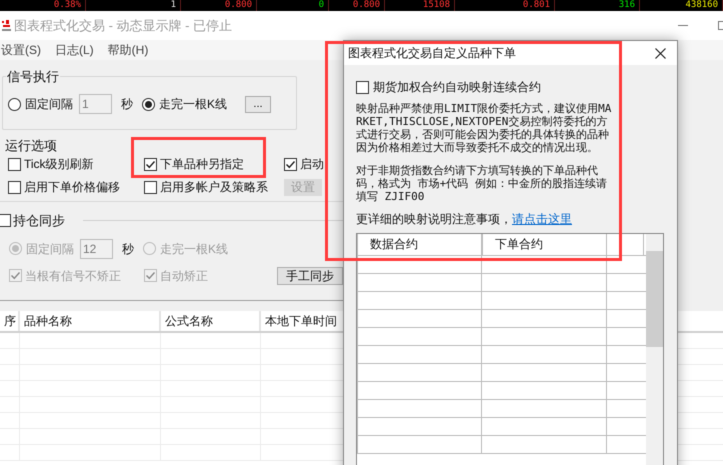 The height and width of the screenshot is (465, 723). I want to click on column-header: 品种名称, so click(90, 320).